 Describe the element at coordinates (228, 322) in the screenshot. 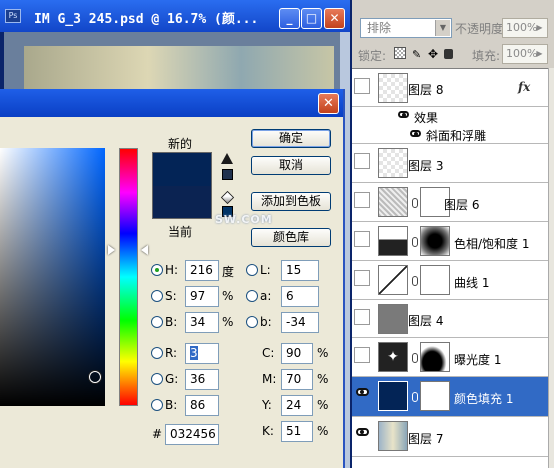

I see `brightness-unit: %` at that location.